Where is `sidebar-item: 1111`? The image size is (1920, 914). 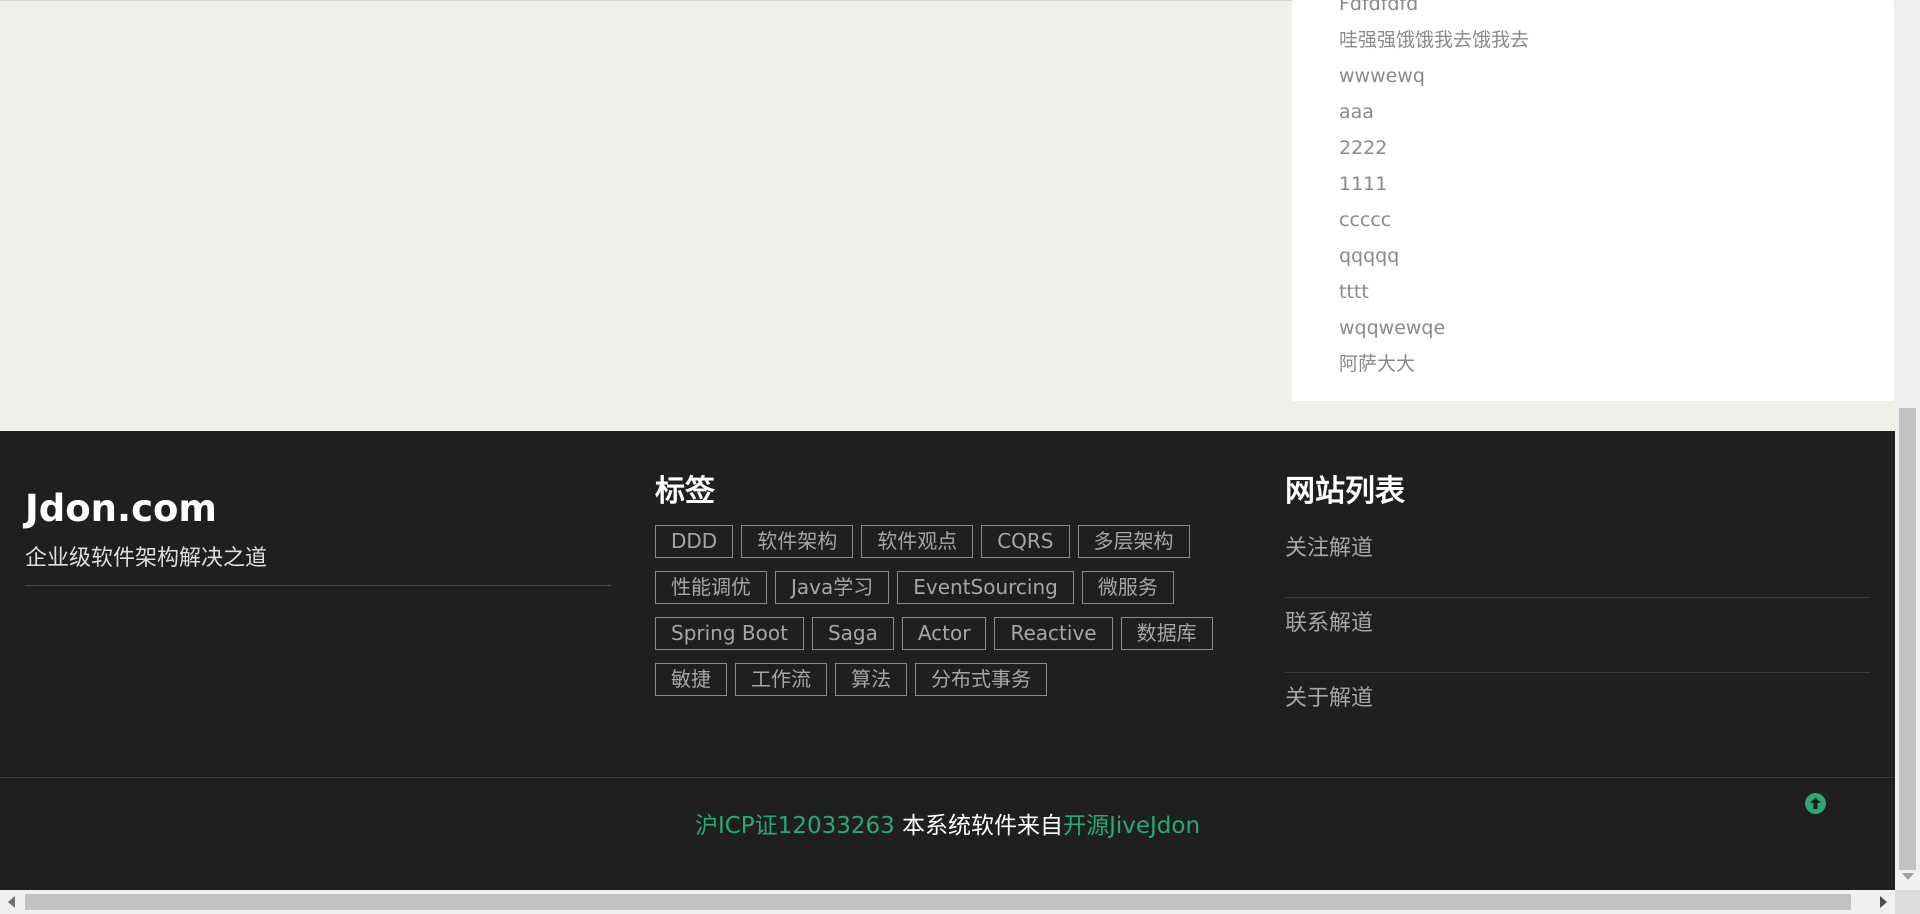 sidebar-item: 1111 is located at coordinates (1434, 184).